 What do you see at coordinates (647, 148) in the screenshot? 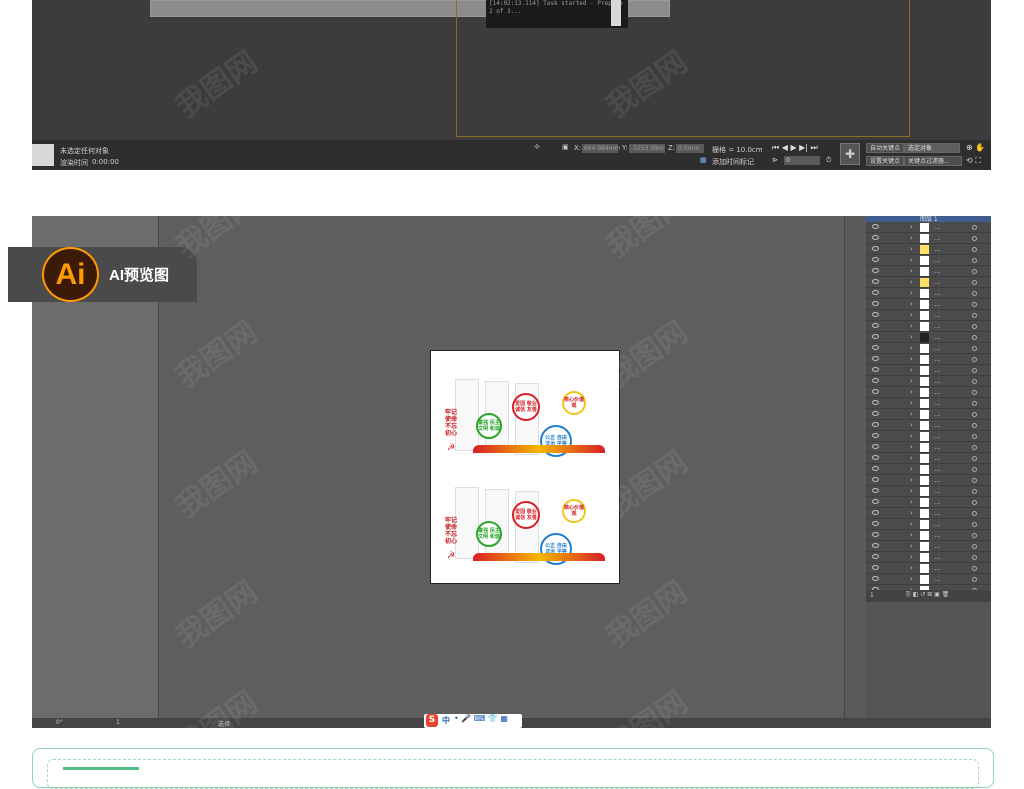
I see `y-field: -3253.09m` at bounding box center [647, 148].